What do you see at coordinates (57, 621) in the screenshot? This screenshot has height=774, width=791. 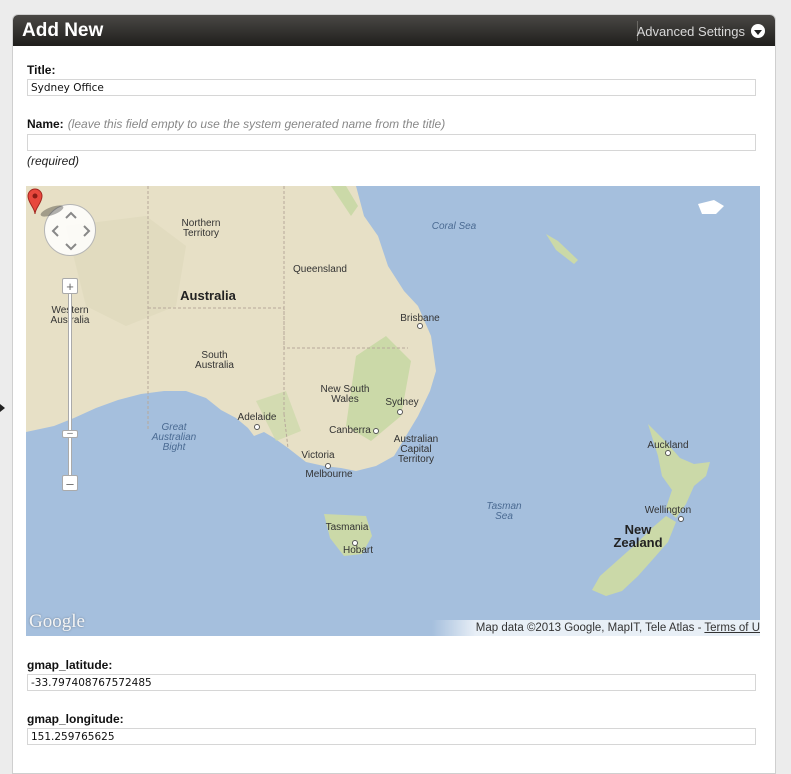 I see `google-logo: Google` at bounding box center [57, 621].